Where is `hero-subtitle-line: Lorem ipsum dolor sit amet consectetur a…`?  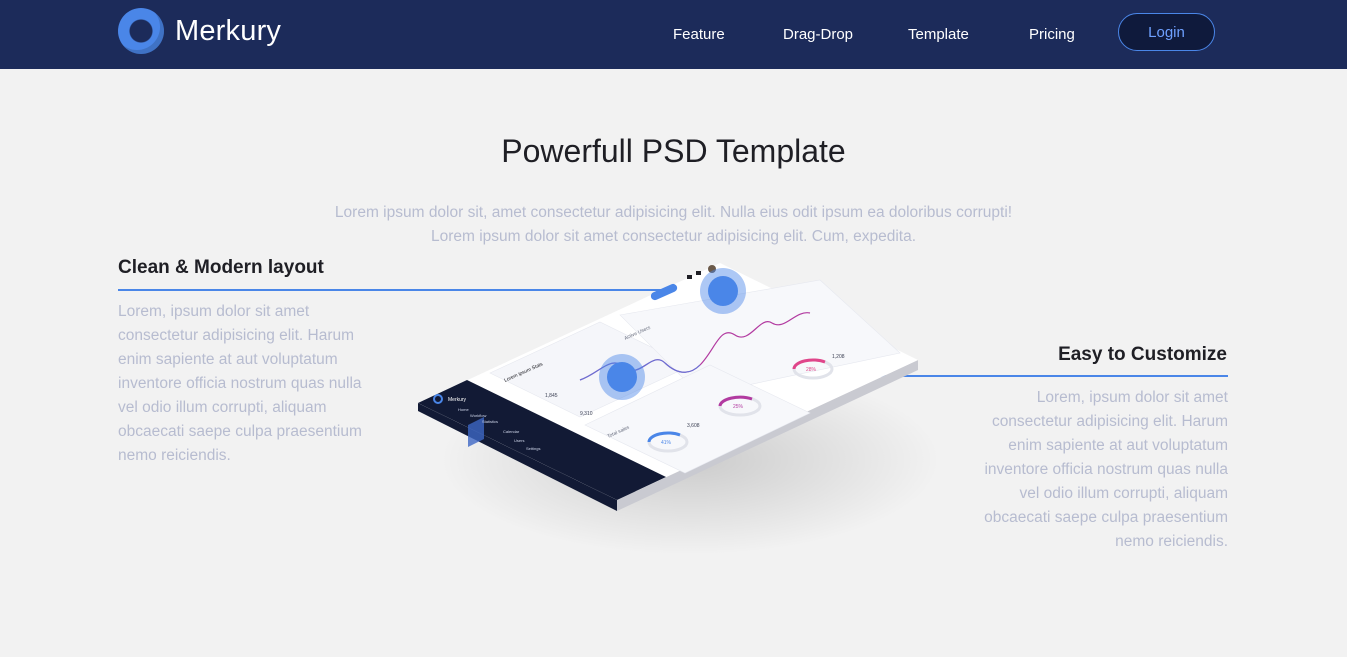
hero-subtitle-line: Lorem ipsum dolor sit amet consectetur a… is located at coordinates (673, 236).